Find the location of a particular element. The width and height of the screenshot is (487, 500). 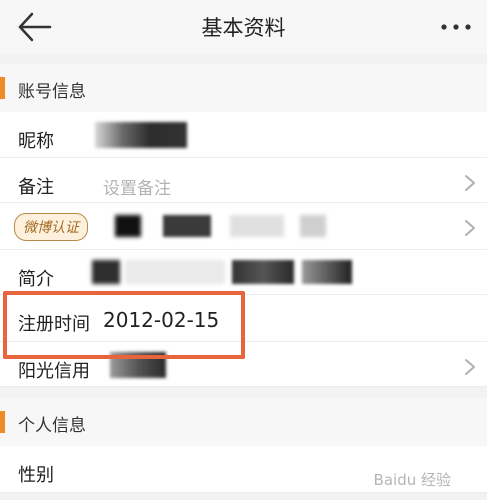

redacted-nickname is located at coordinates (141, 135).